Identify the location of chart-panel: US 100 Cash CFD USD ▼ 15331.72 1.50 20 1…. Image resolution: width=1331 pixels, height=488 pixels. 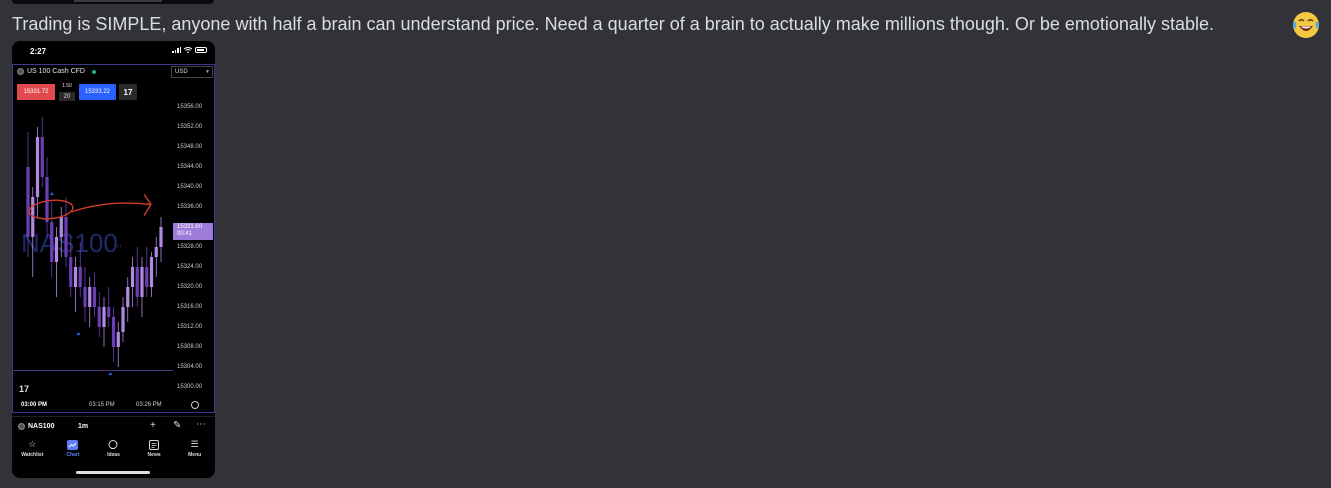
(113, 238).